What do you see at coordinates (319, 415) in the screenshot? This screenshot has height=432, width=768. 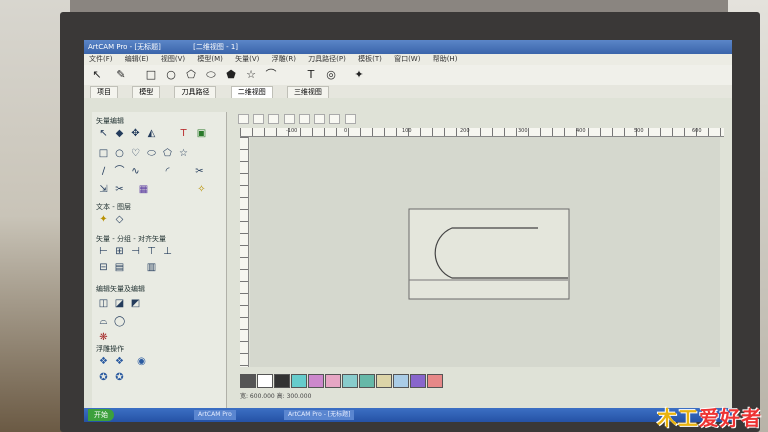 I see `taskbar-item: ArtCAM Pro - [无标题]` at bounding box center [319, 415].